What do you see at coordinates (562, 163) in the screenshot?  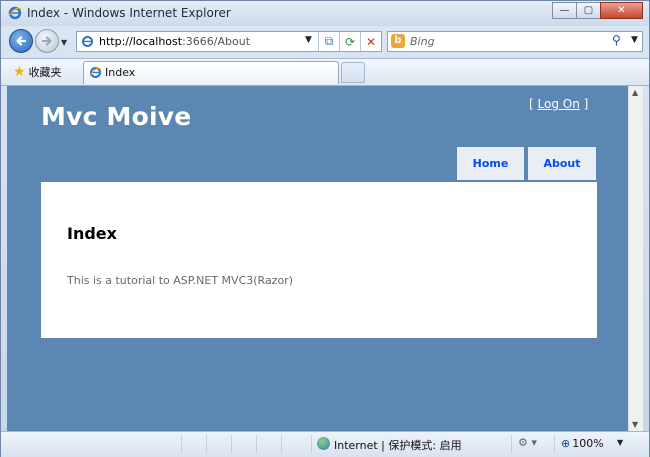 I see `menu-item-about: About` at bounding box center [562, 163].